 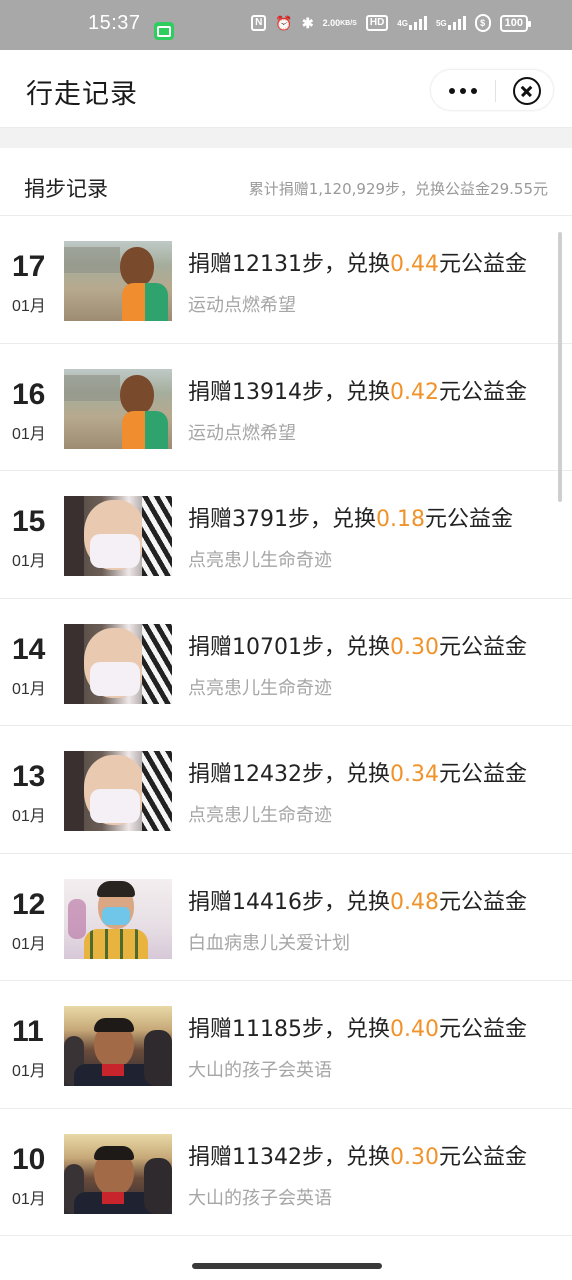 I want to click on bluetooth-icon: ✱, so click(x=307, y=22).